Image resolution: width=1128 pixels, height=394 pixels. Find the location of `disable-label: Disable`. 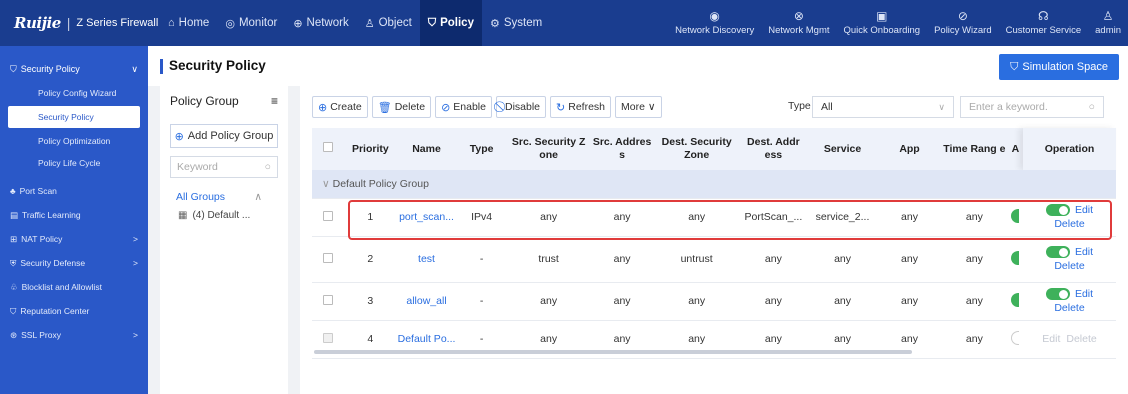

disable-label: Disable is located at coordinates (522, 107).